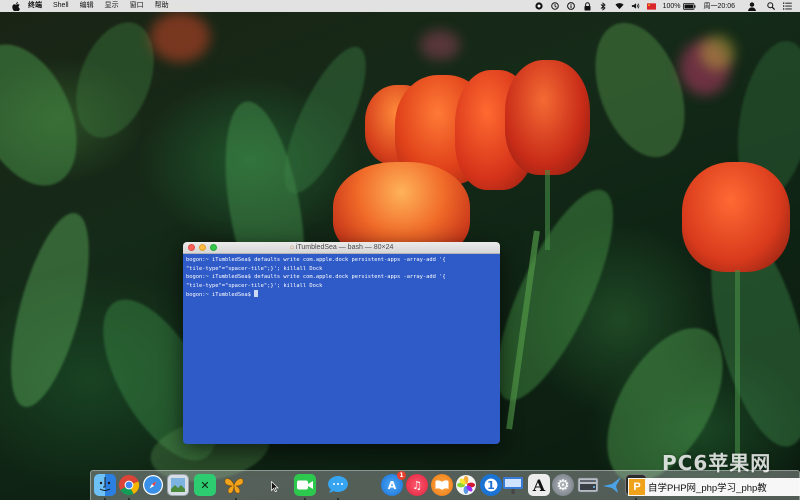  I want to click on minimize-button, so click(202, 247).